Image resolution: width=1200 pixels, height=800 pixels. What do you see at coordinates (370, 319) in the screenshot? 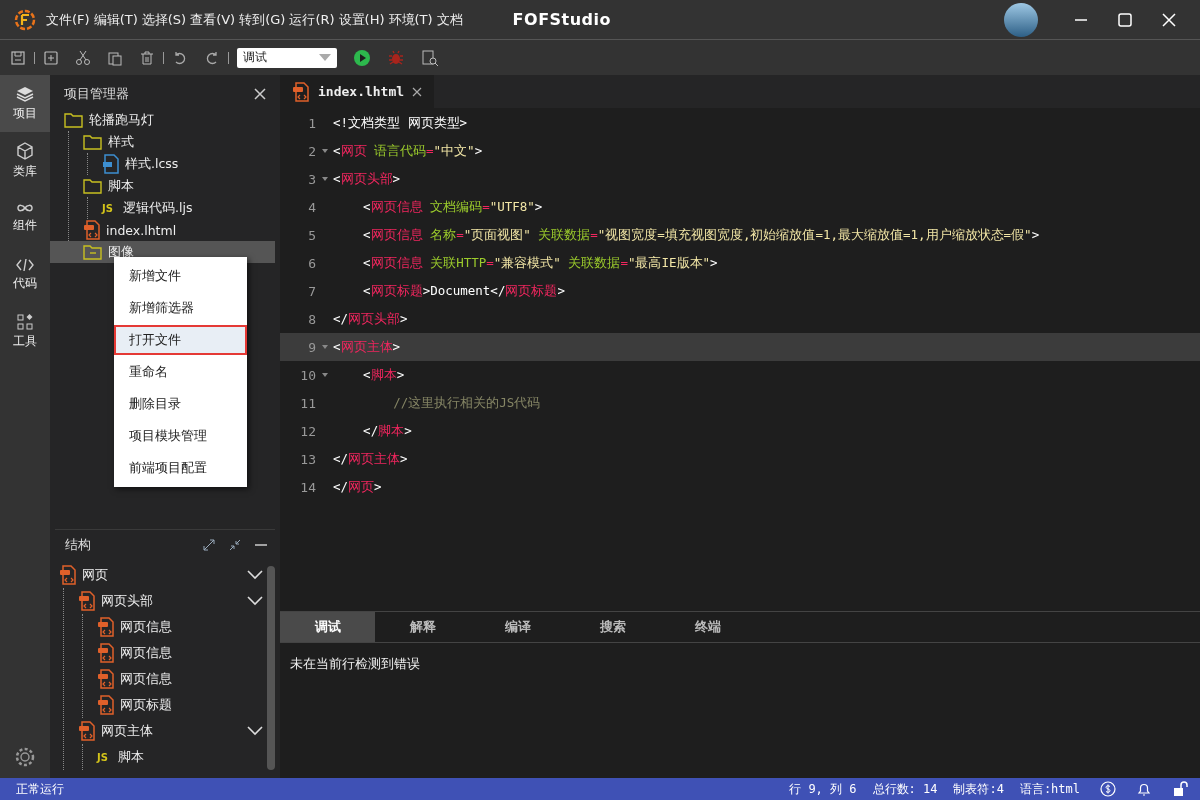
I see `code-line: </网页头部>` at bounding box center [370, 319].